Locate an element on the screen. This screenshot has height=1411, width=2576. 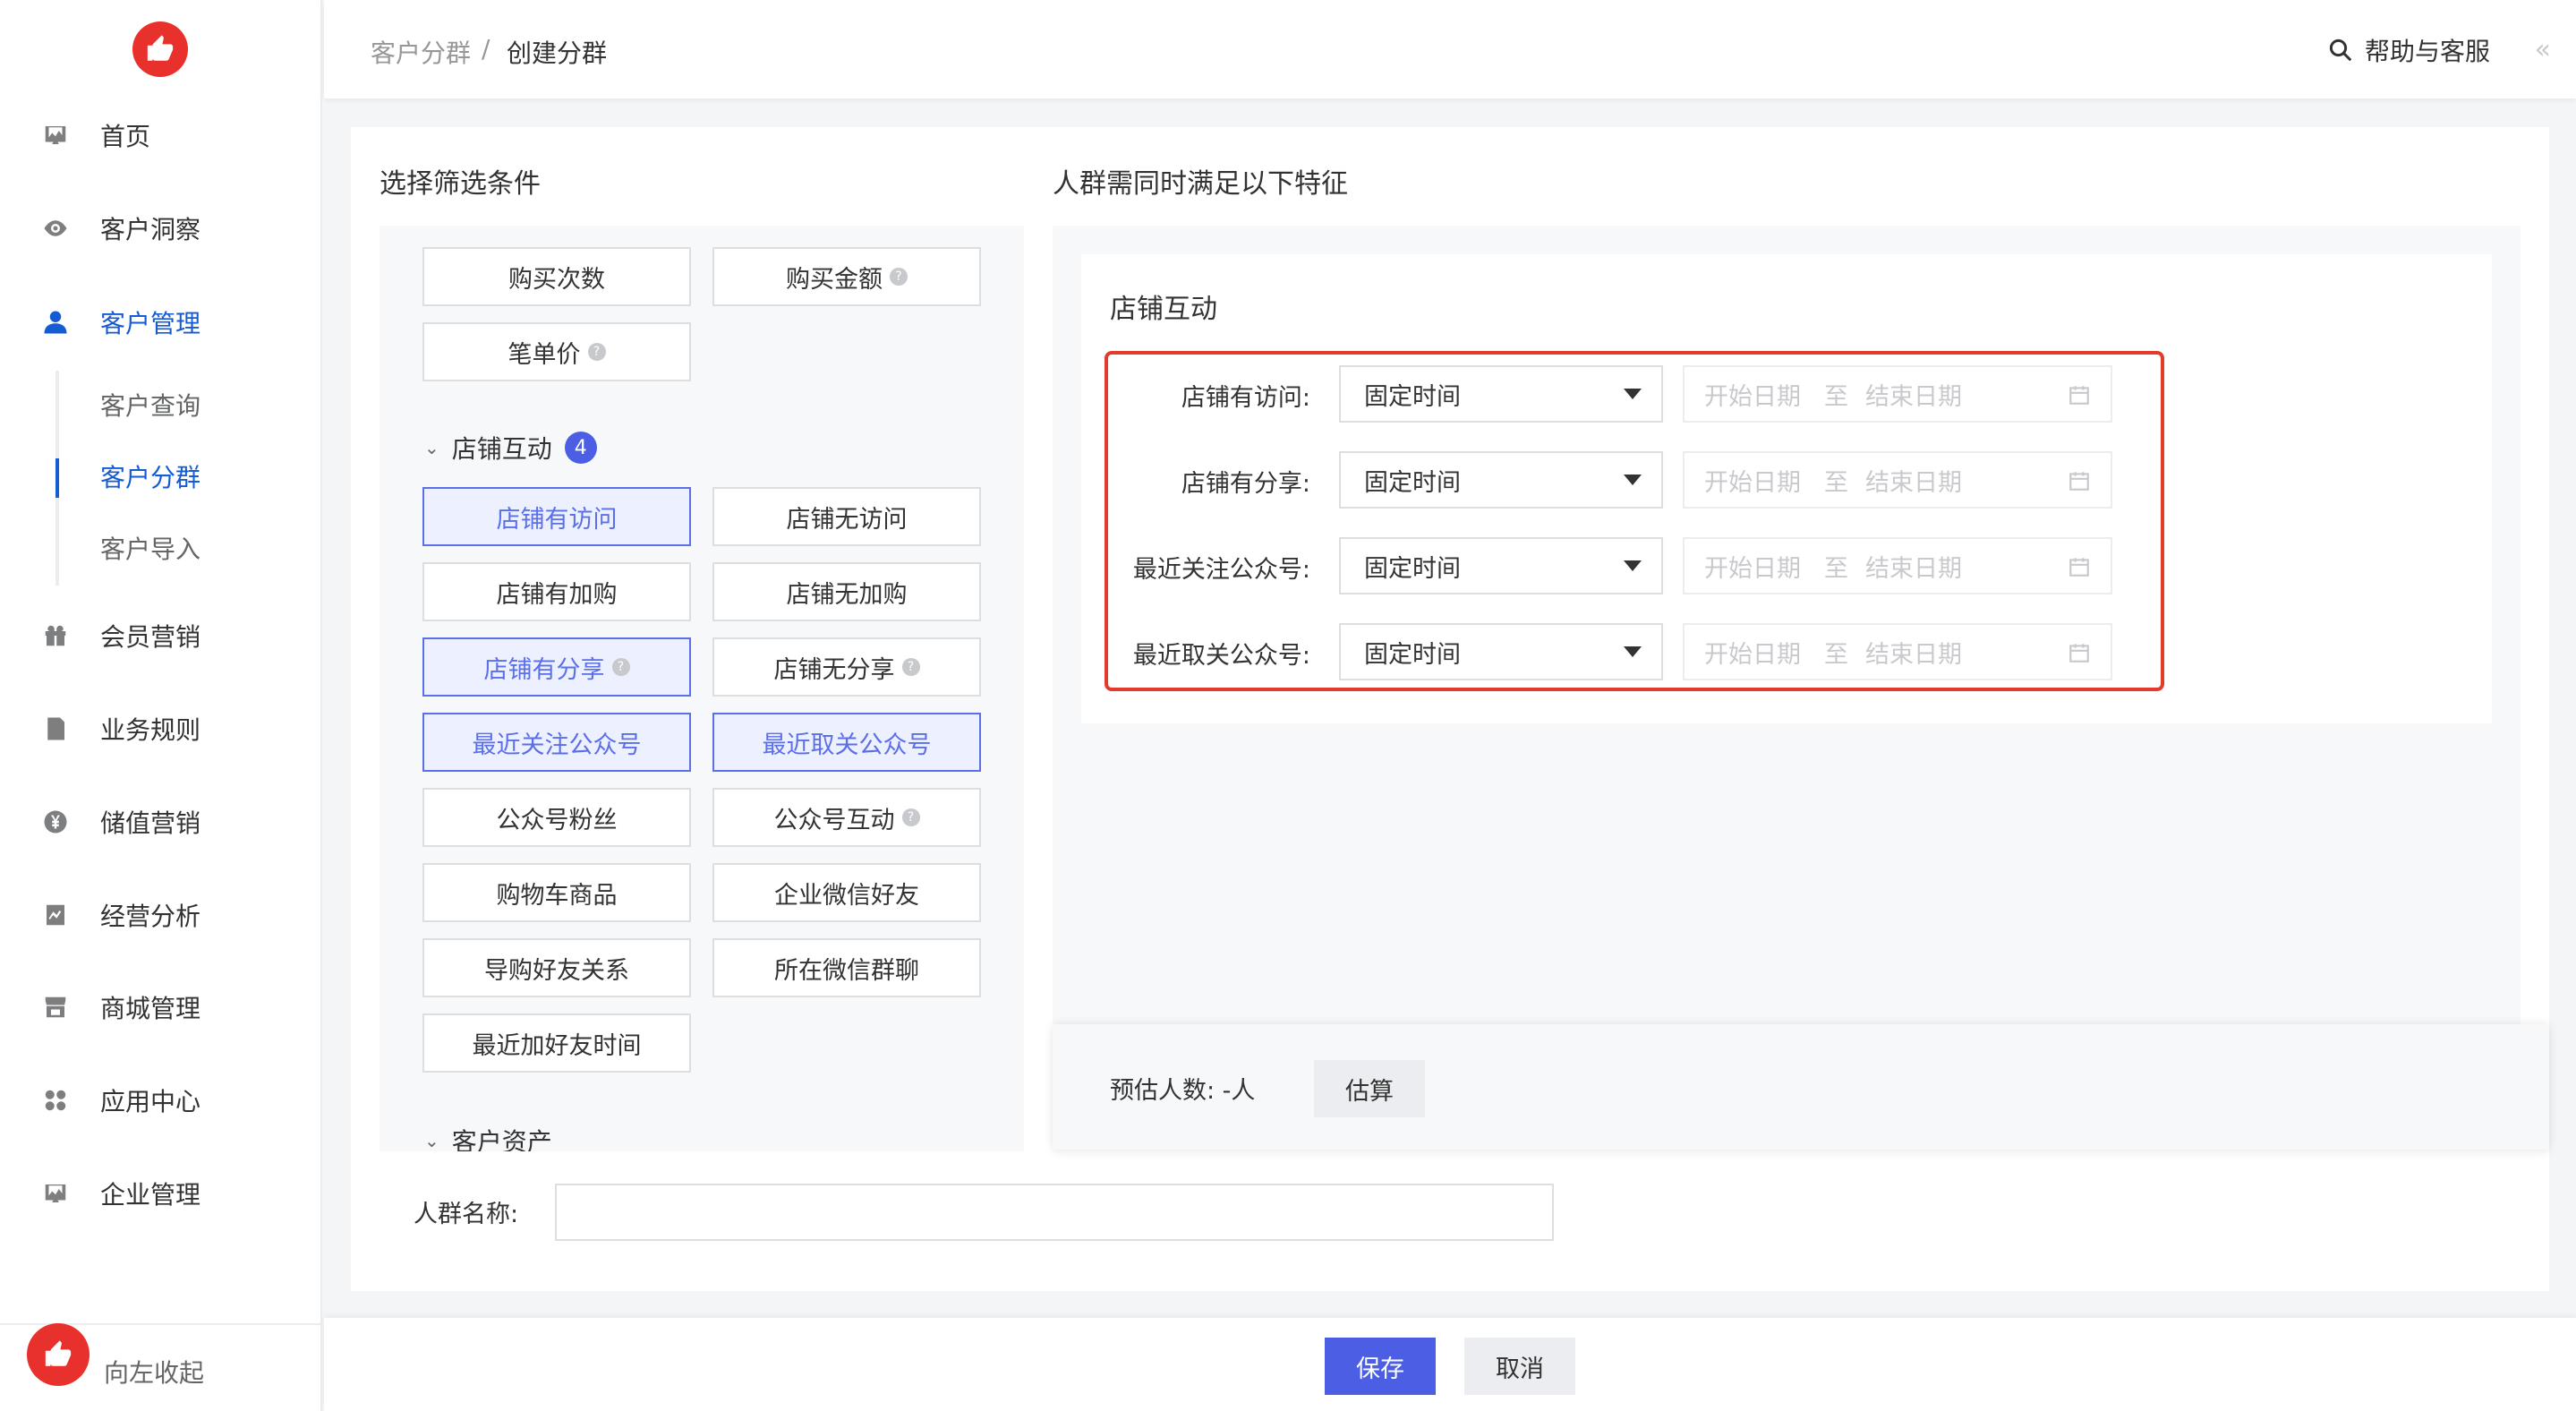
filter-button-label: 店铺无访问 is located at coordinates (847, 519).